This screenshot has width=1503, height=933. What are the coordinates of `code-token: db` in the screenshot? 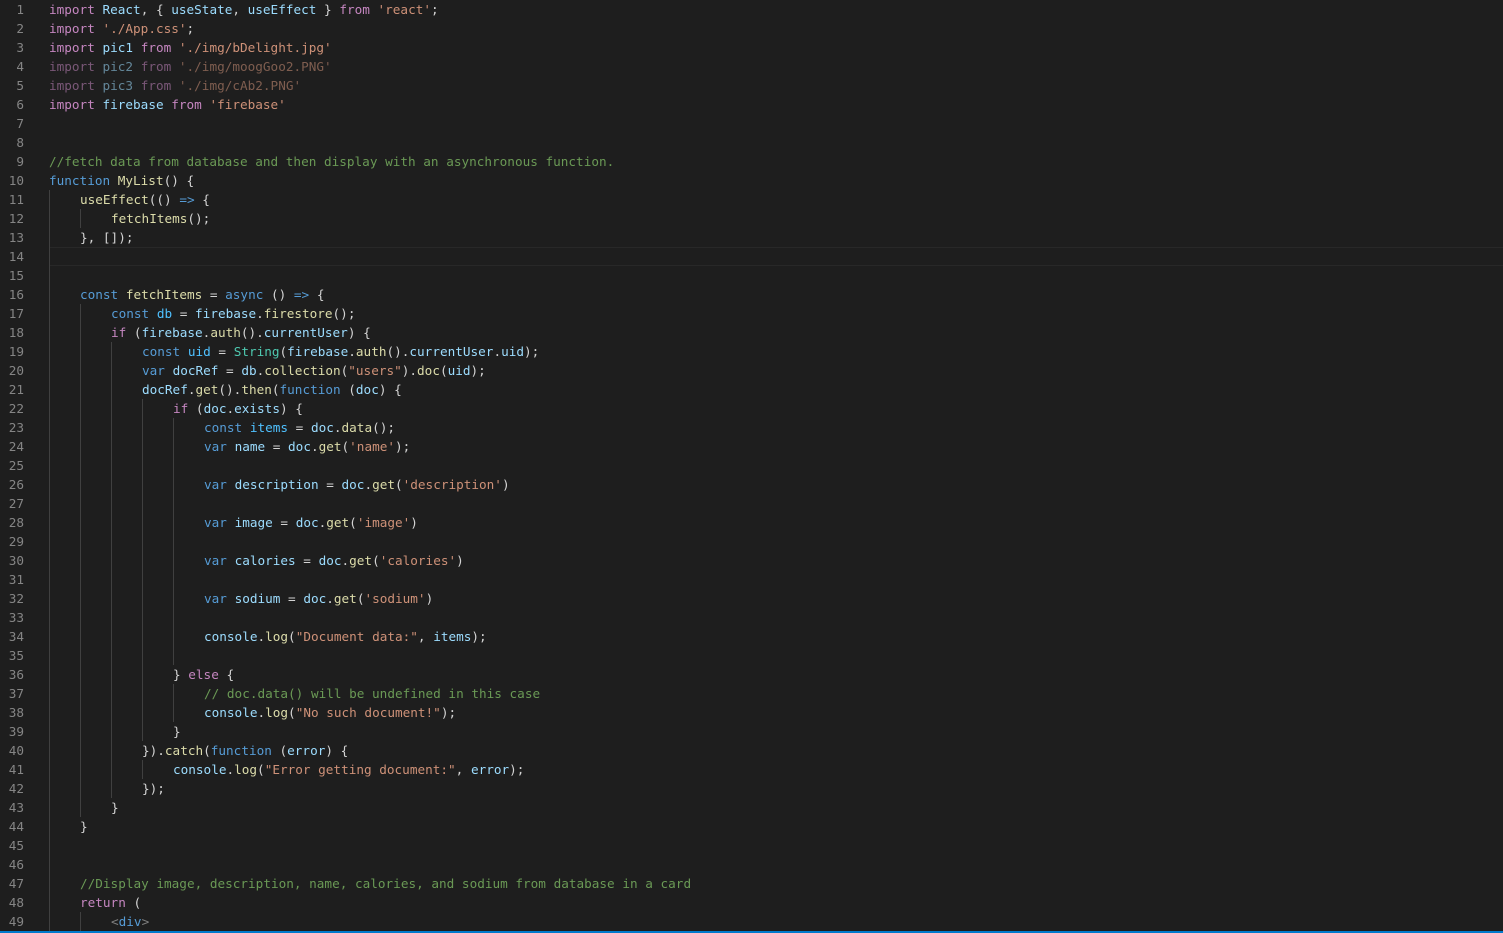 It's located at (164, 313).